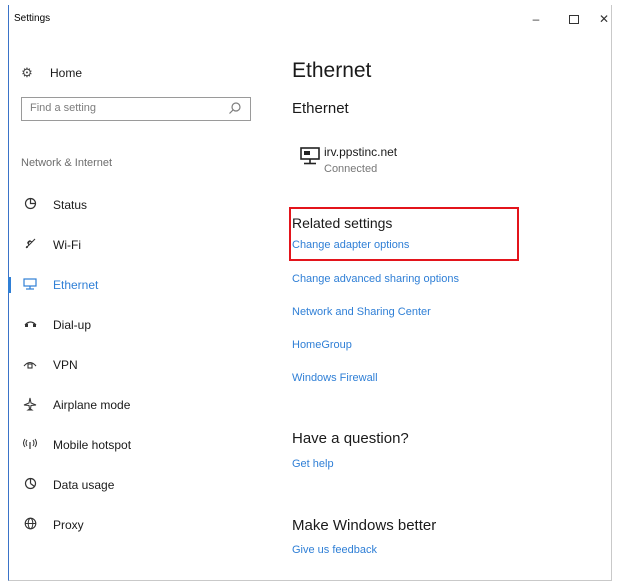 The height and width of the screenshot is (586, 620). What do you see at coordinates (144, 245) in the screenshot?
I see `sidebar-item-wifi: Wi-Fi` at bounding box center [144, 245].